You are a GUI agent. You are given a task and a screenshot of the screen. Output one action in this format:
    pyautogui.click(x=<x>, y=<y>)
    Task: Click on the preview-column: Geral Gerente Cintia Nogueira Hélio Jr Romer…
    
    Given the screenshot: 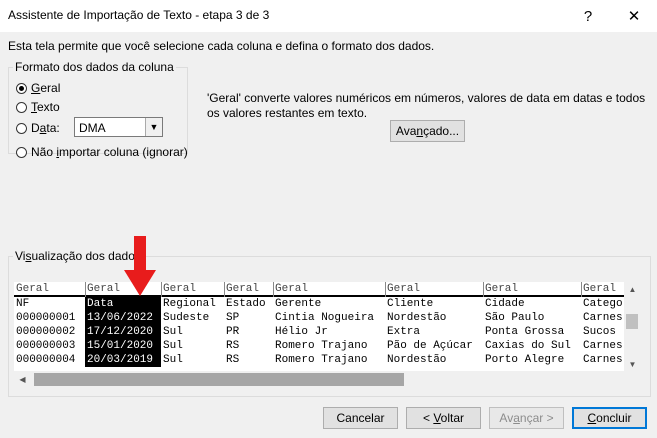 What is the action you would take?
    pyautogui.click(x=329, y=326)
    